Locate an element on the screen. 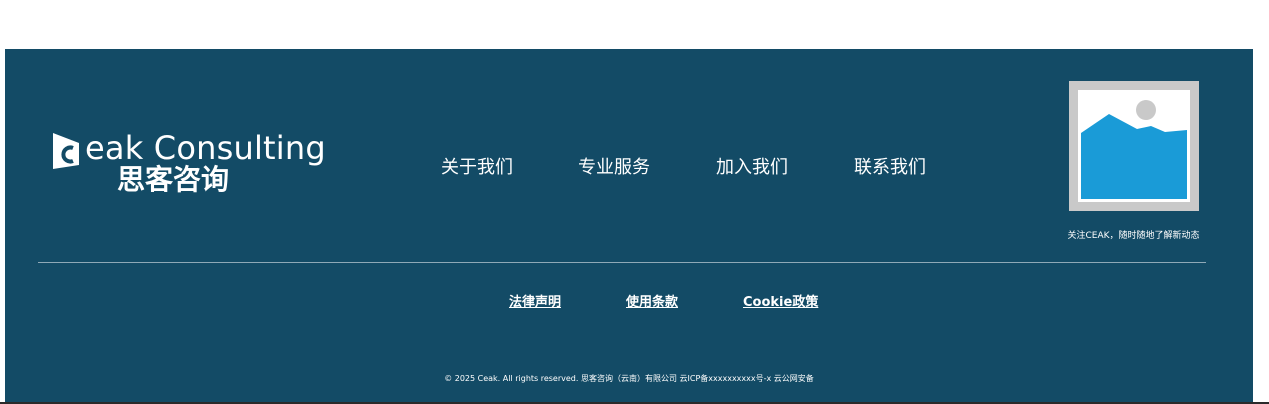  qr-caption: 关注CEAK，随时随地了解新动态 is located at coordinates (1133, 236).